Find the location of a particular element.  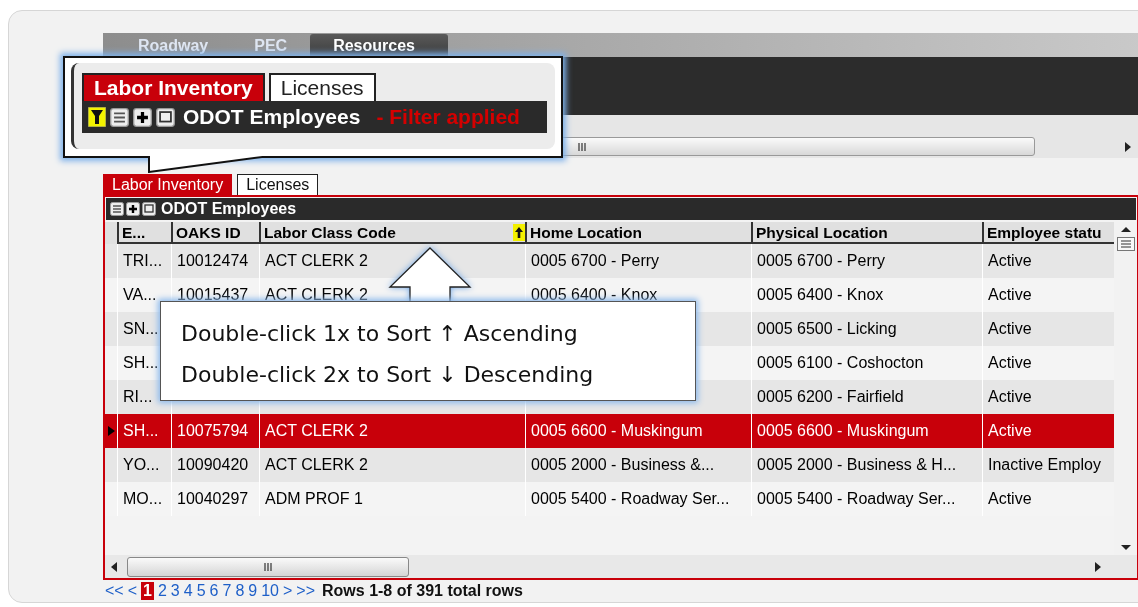

table-cell: 10075794 is located at coordinates (213, 430).